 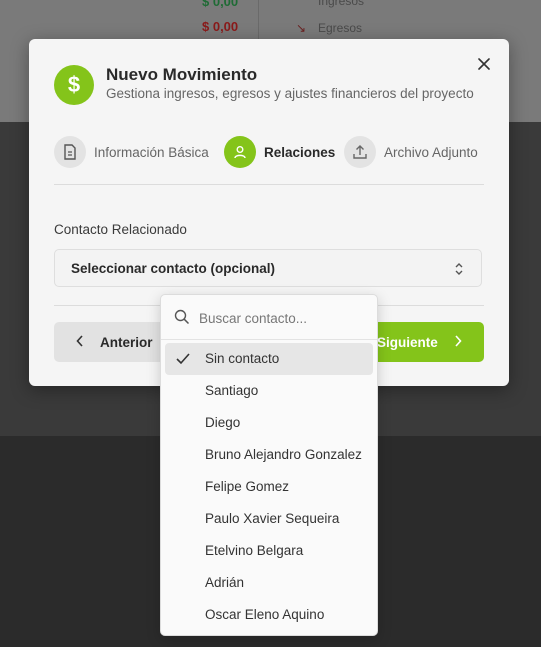 I want to click on chevron-left-icon, so click(x=80, y=342).